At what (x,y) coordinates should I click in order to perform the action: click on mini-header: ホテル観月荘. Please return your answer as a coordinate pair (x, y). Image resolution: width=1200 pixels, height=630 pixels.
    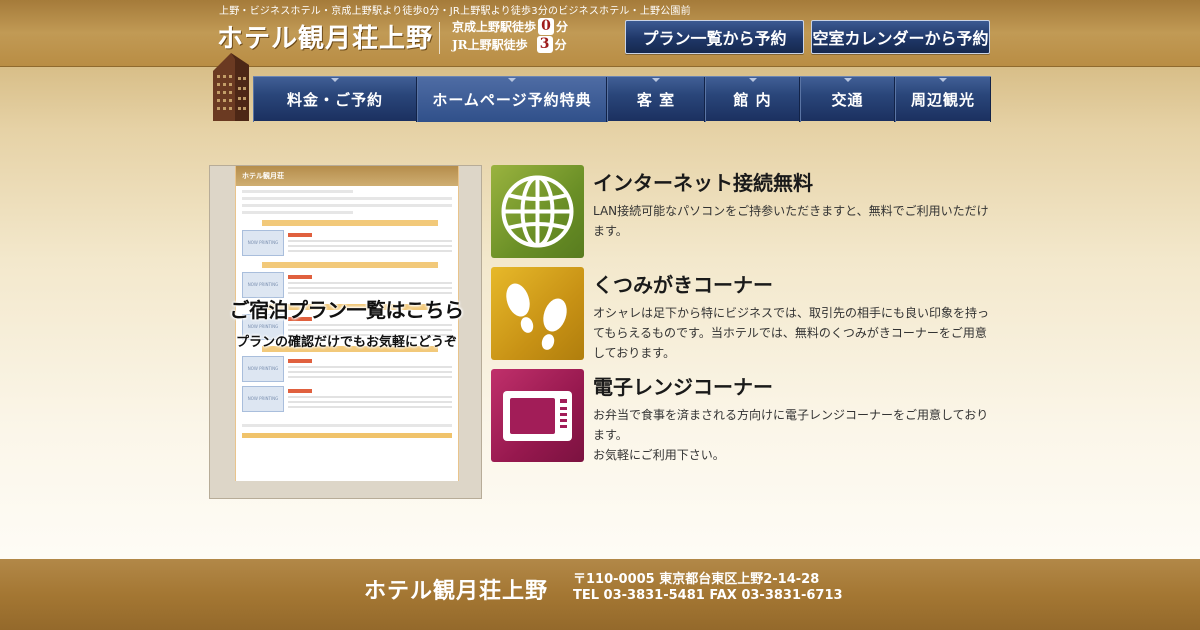
    Looking at the image, I should click on (347, 176).